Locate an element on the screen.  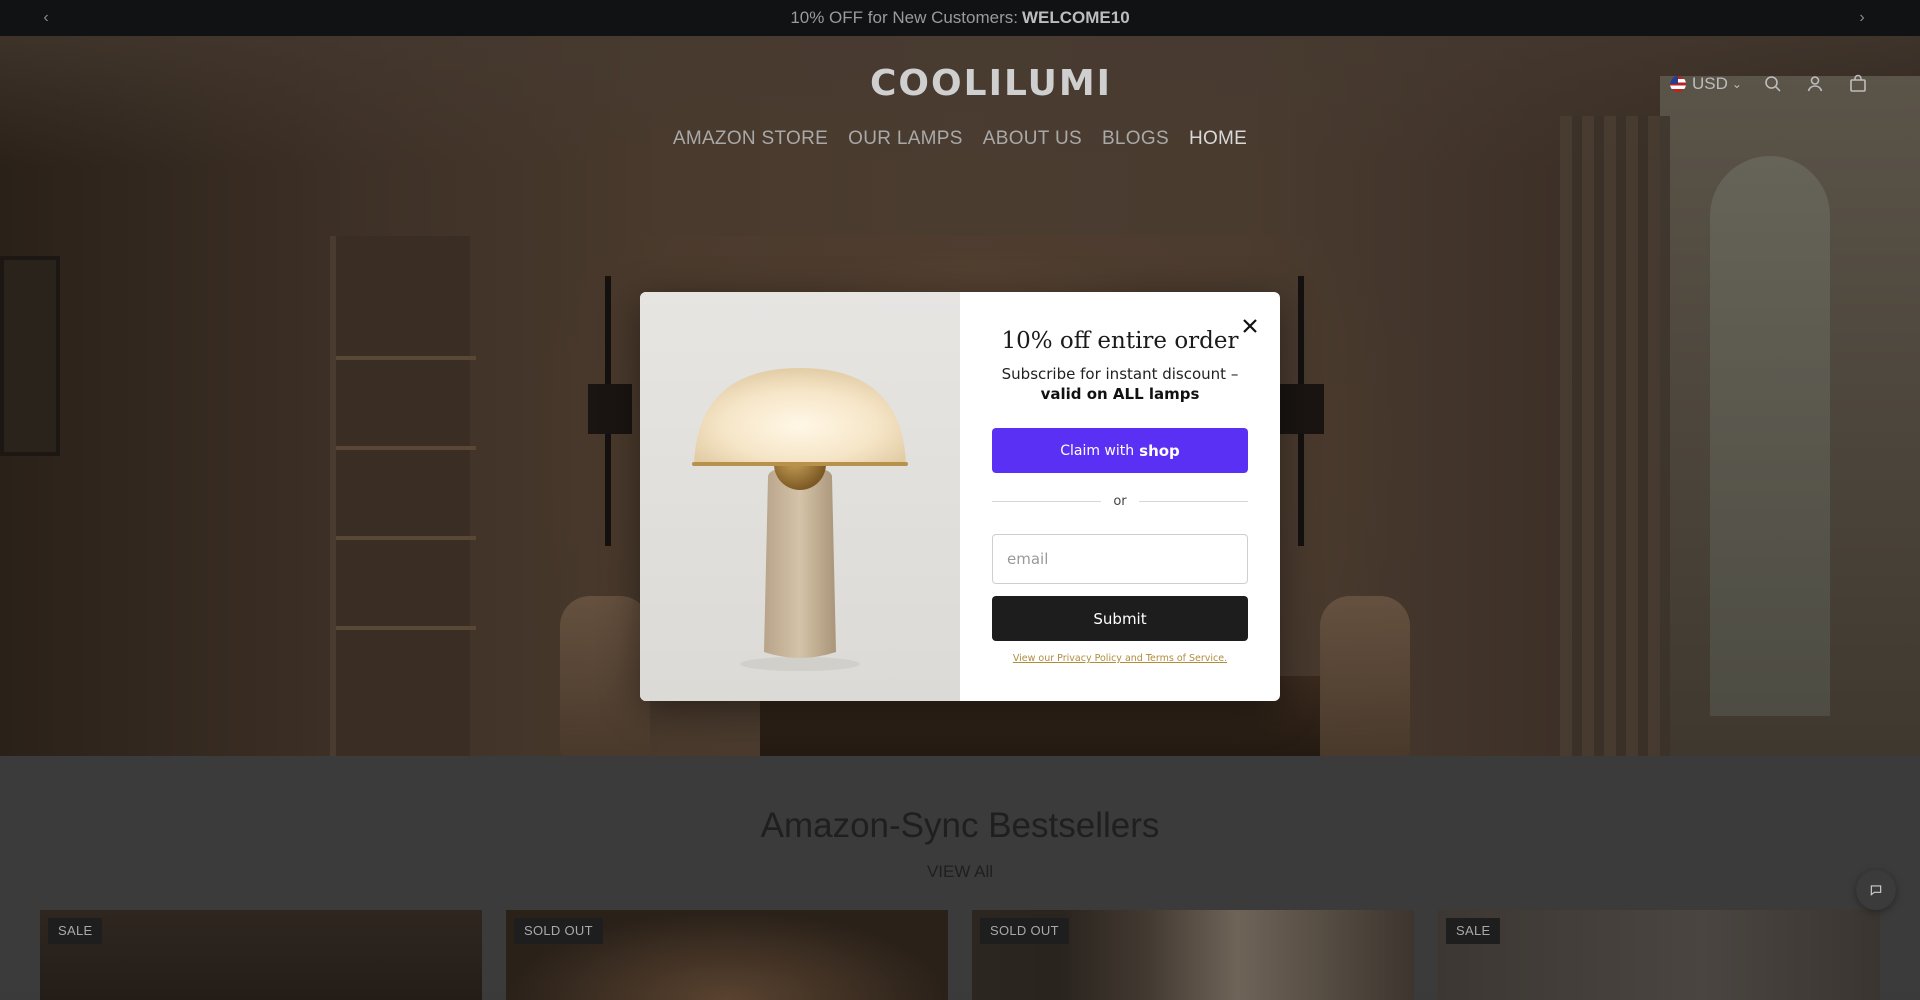
chevron-down-icon: ⌄ is located at coordinates (1736, 84).